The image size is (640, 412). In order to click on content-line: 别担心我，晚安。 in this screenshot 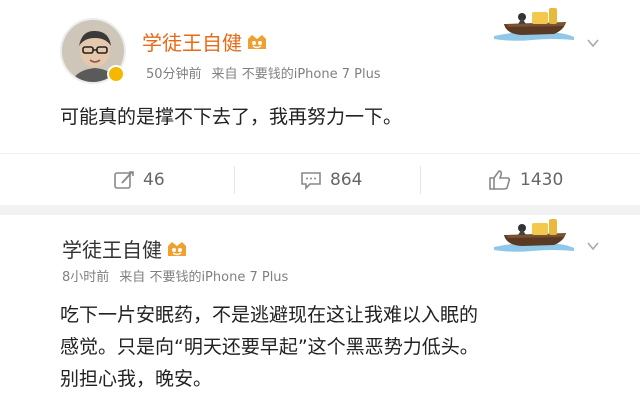, I will do `click(136, 379)`.